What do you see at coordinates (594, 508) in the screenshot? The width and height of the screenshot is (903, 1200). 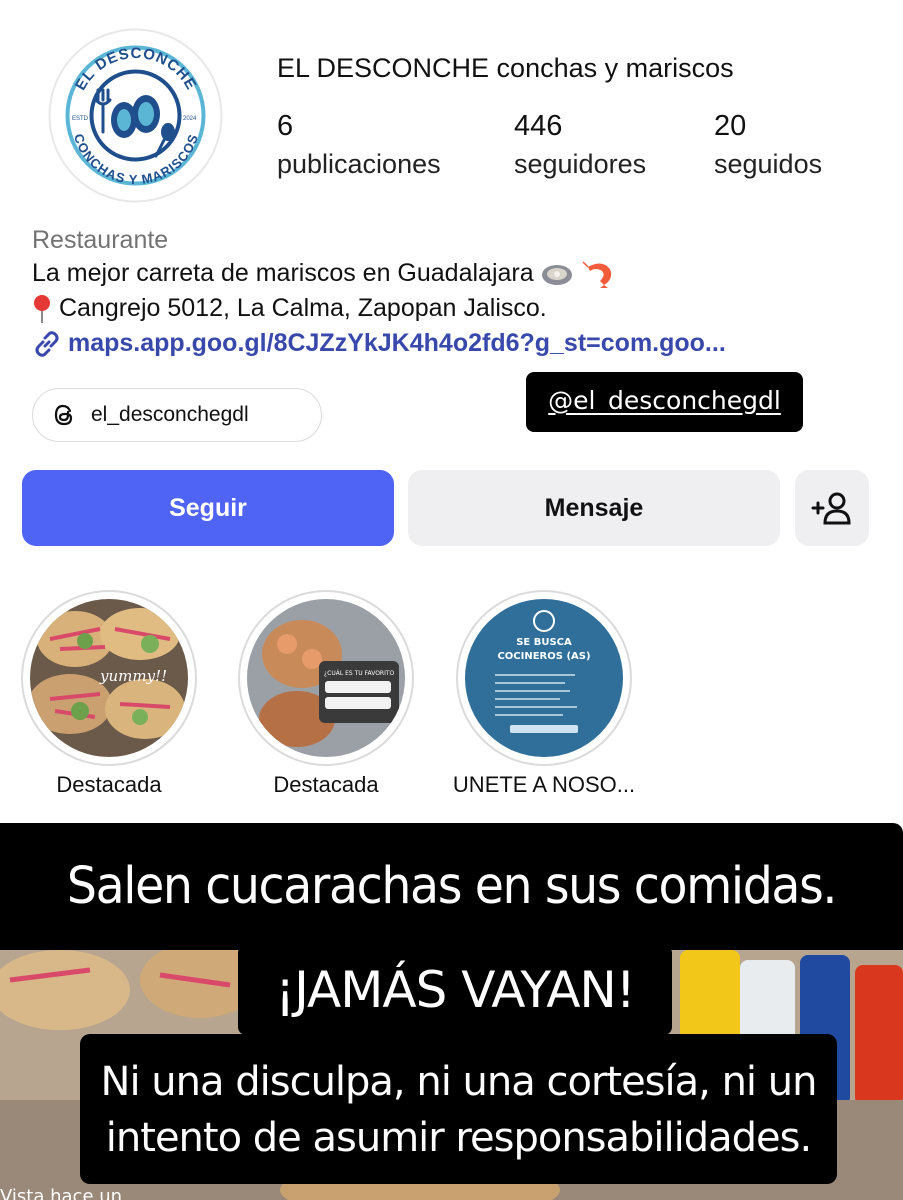 I see `message-button: Mensaje` at bounding box center [594, 508].